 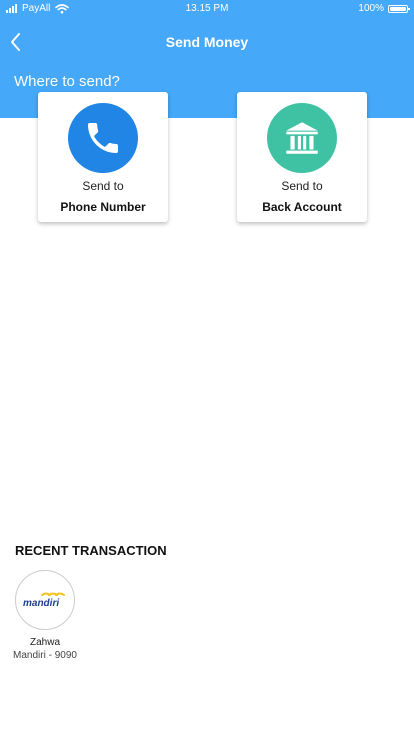 What do you see at coordinates (44, 642) in the screenshot?
I see `recent-name: Zahwa` at bounding box center [44, 642].